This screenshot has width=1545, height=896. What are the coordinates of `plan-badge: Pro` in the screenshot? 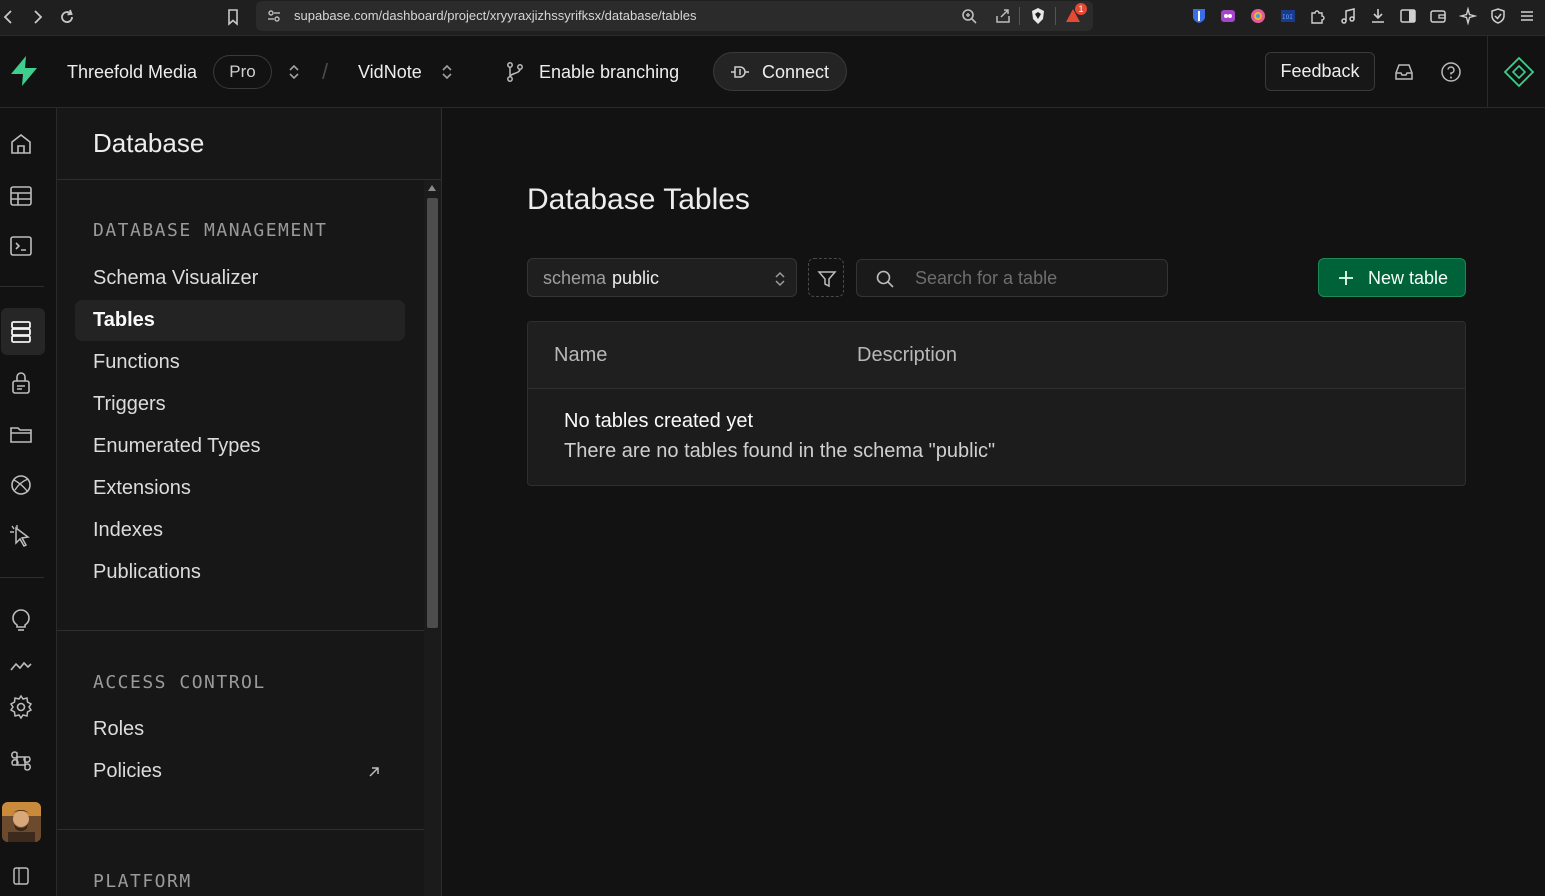 It's located at (242, 72).